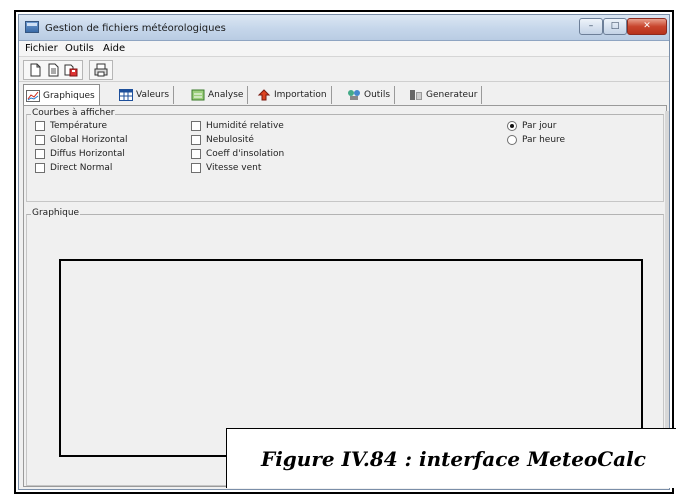 This screenshot has width=684, height=496. I want to click on checkbox-label: Direct Normal, so click(81, 168).